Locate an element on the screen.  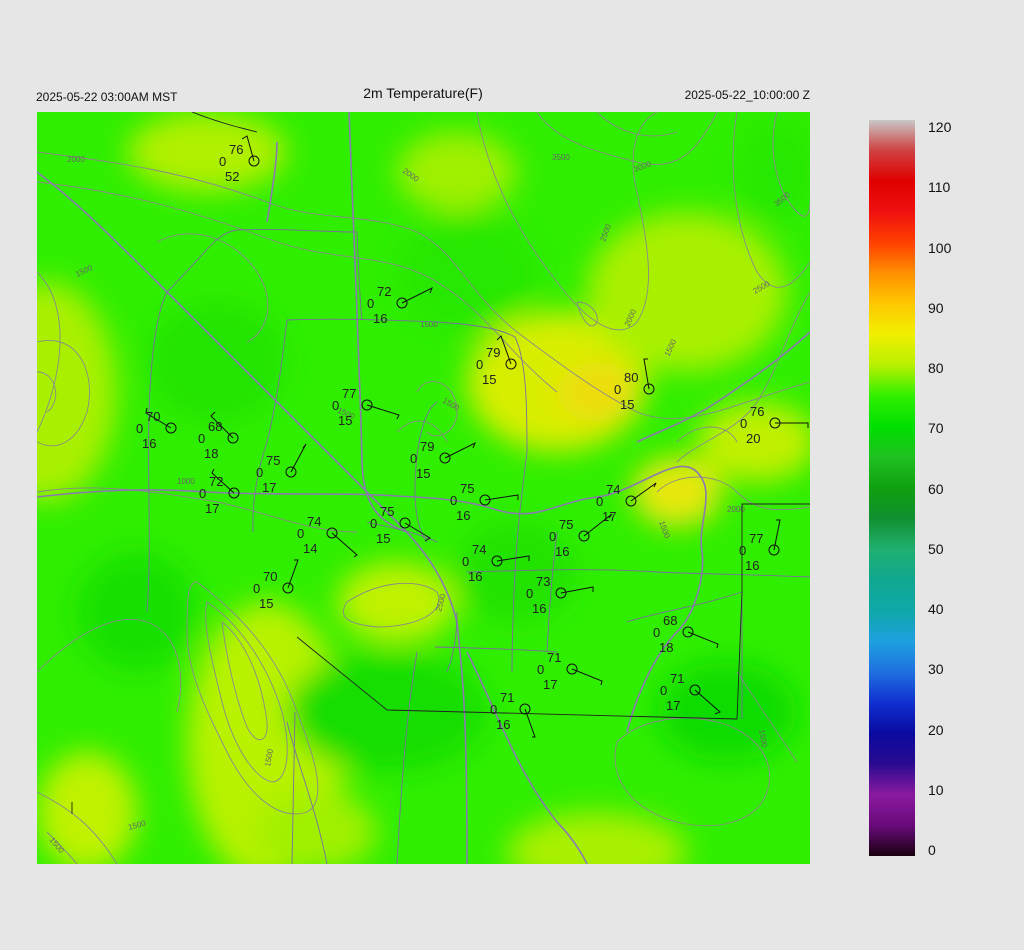
colorbar-label: 60 is located at coordinates (936, 488).